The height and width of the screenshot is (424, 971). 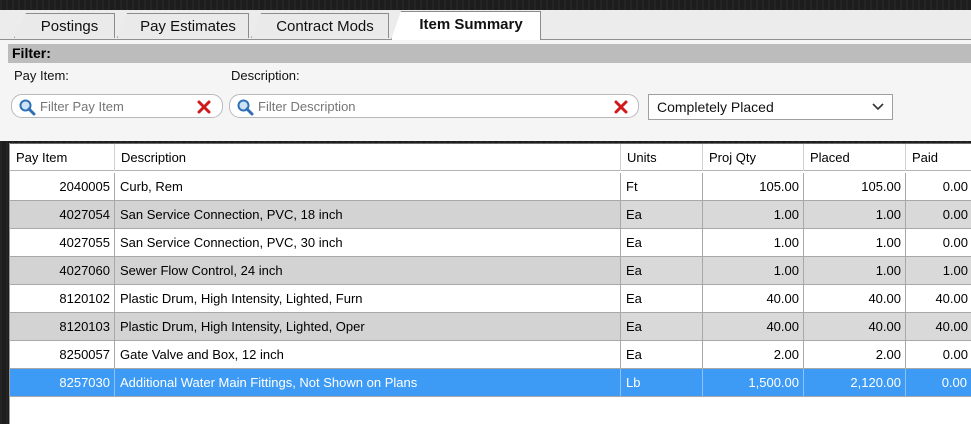 What do you see at coordinates (62, 382) in the screenshot?
I see `cell-pay-item: 8257030` at bounding box center [62, 382].